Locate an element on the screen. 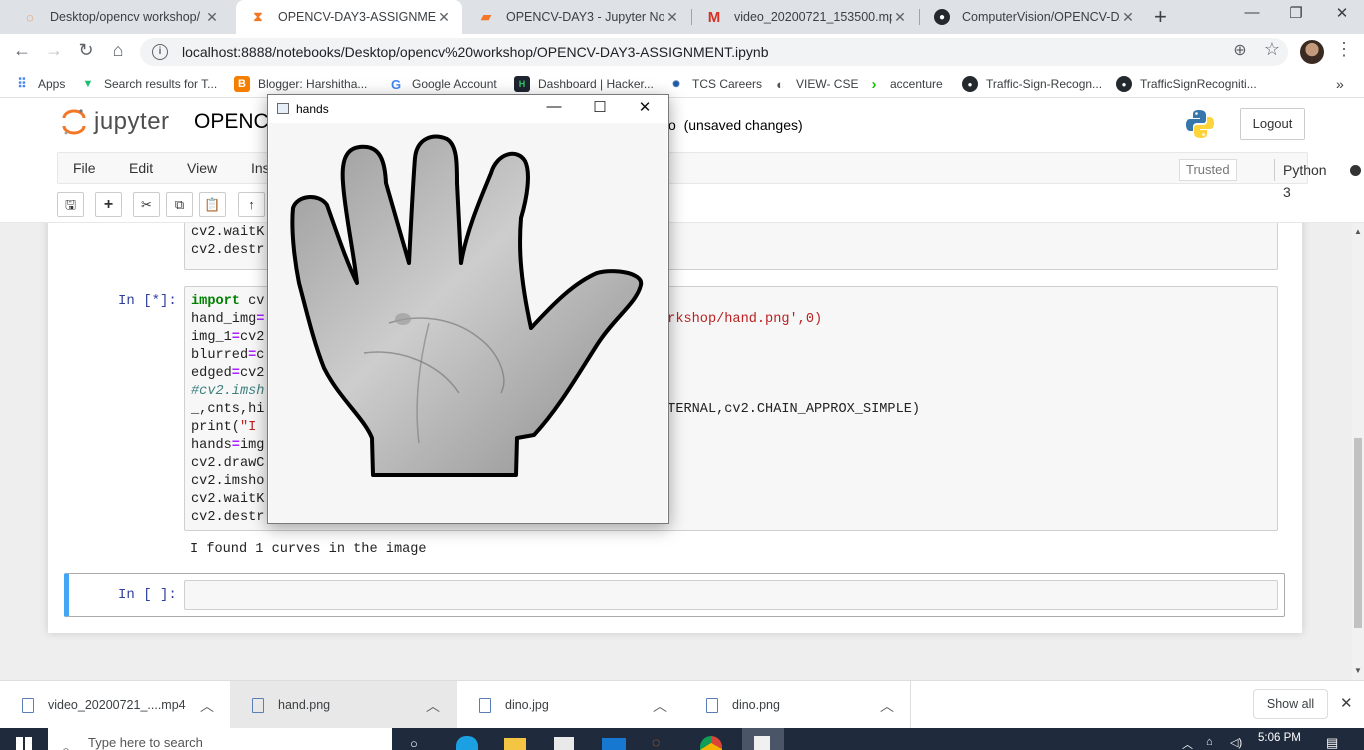 The width and height of the screenshot is (1364, 750). trusted-indicator: Trusted is located at coordinates (1208, 170).